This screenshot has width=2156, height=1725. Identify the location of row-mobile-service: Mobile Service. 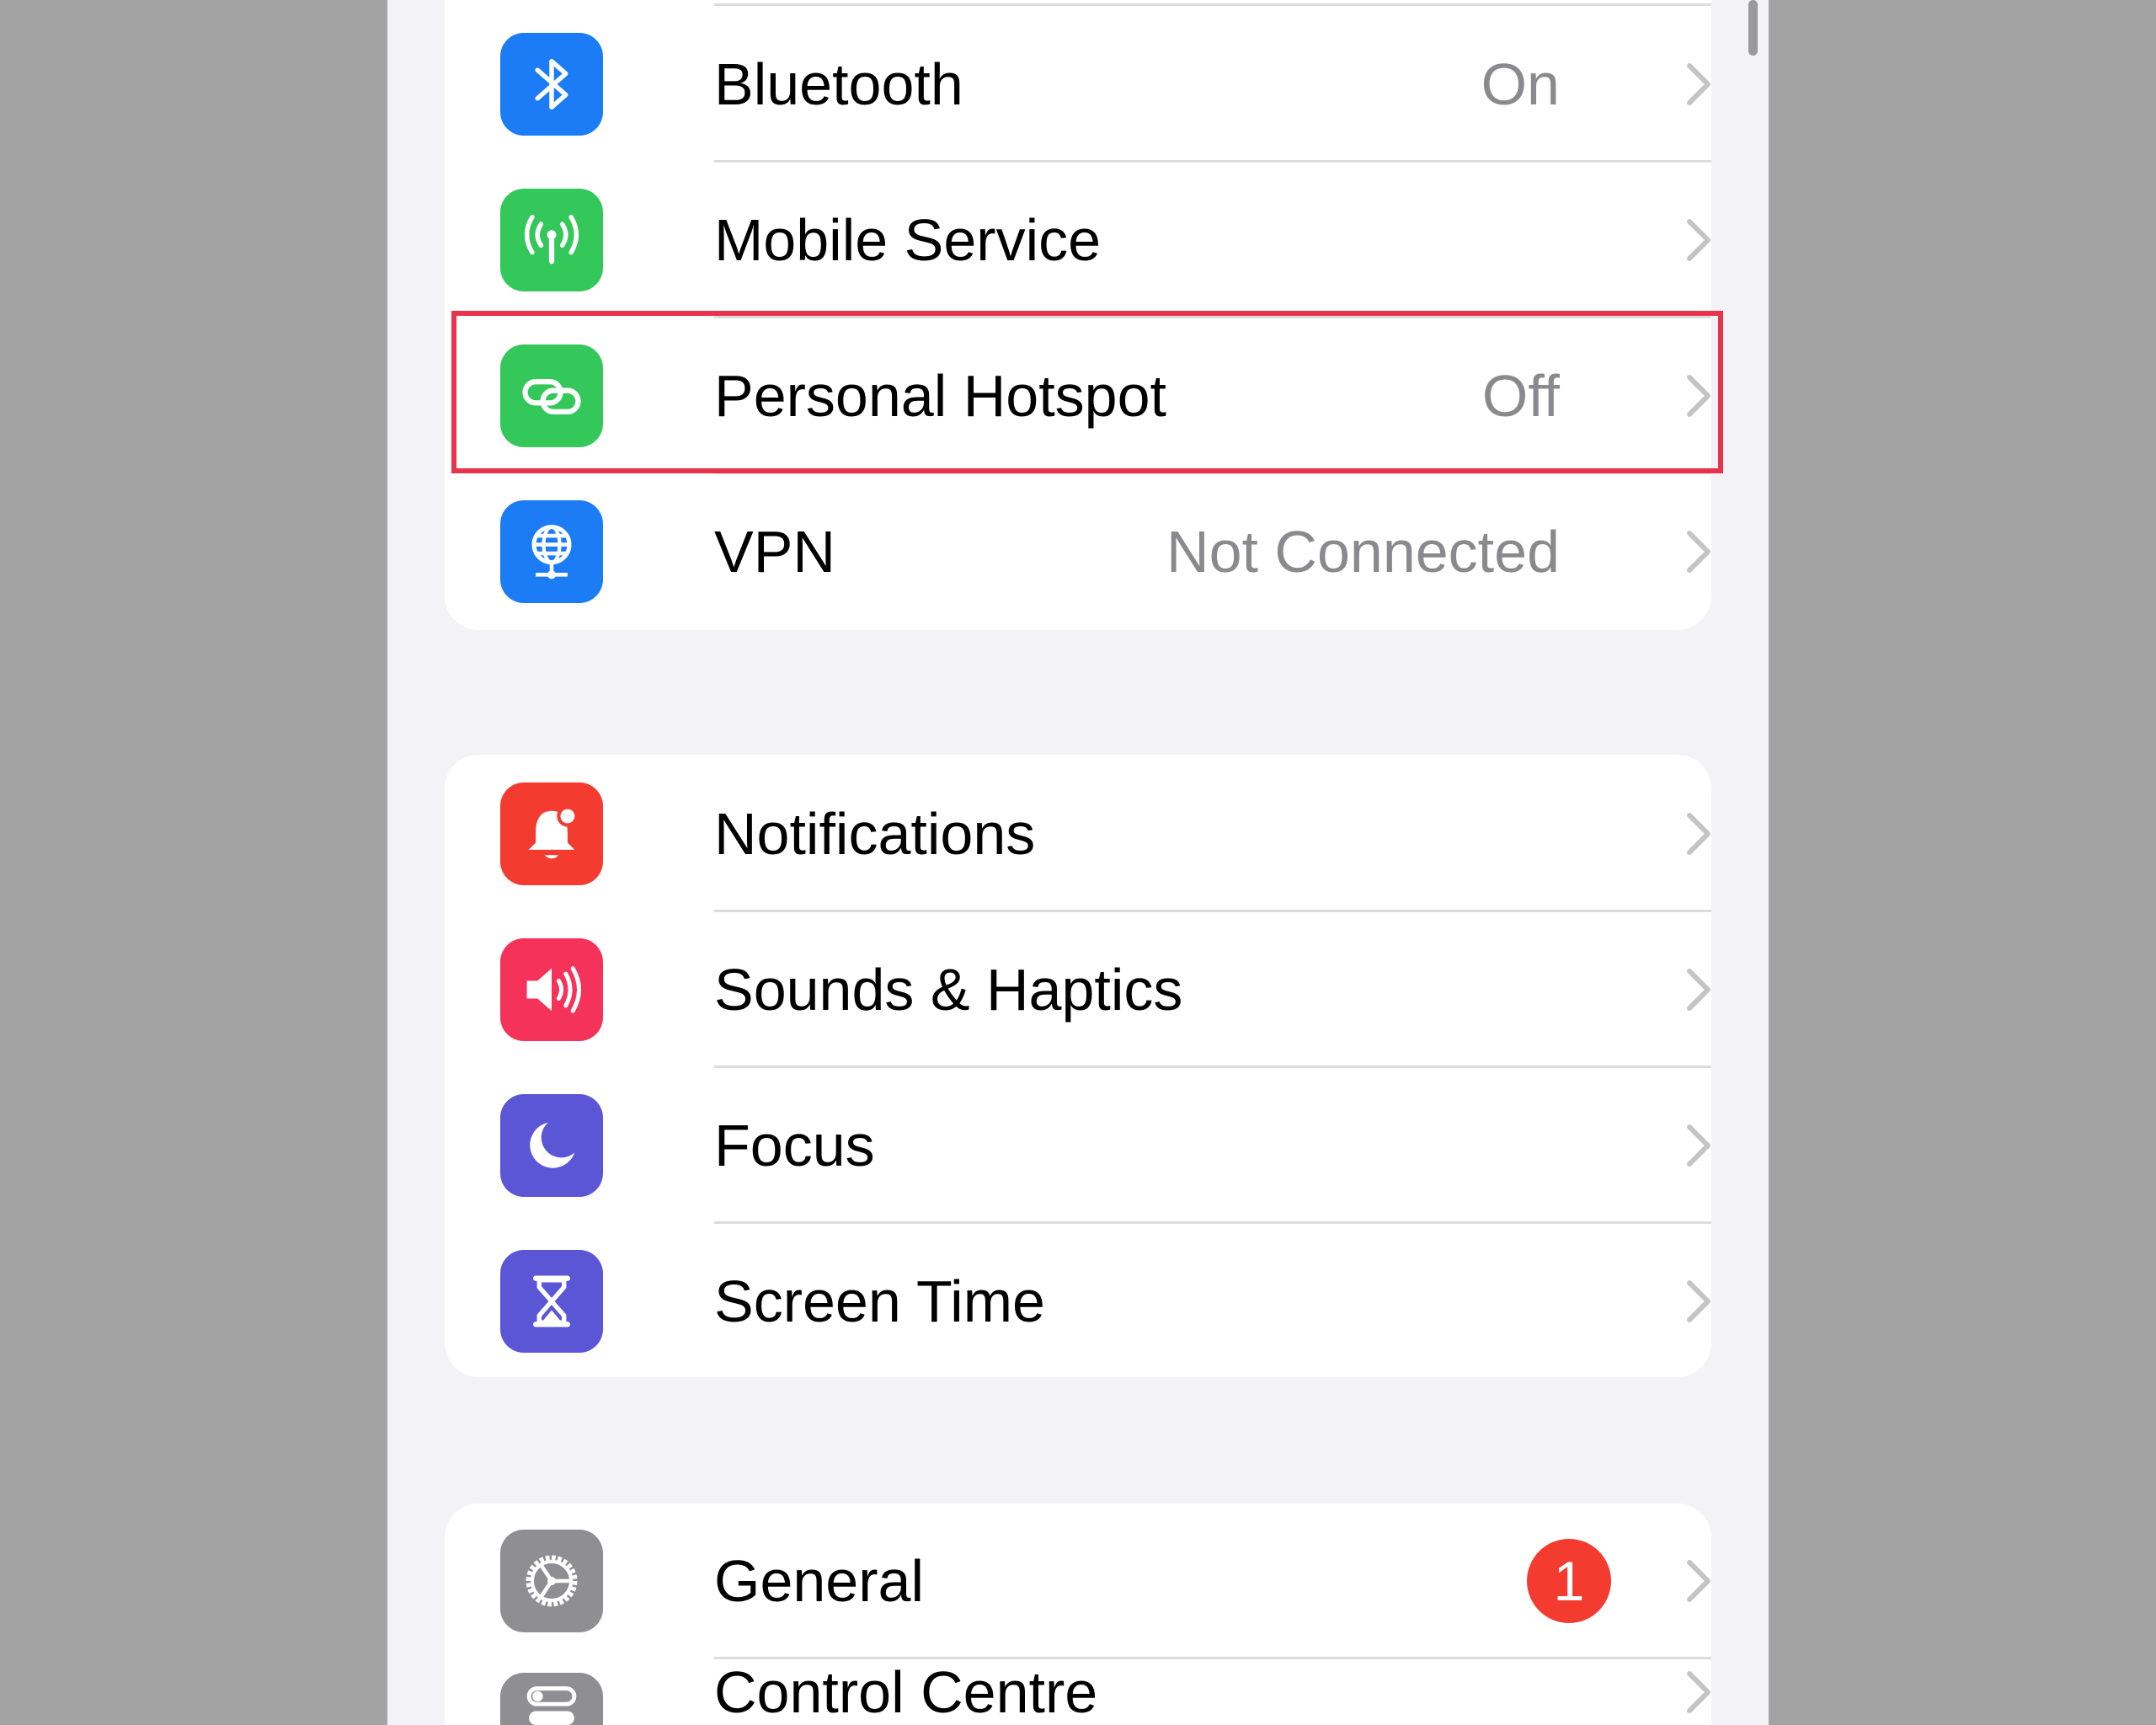
(1078, 240).